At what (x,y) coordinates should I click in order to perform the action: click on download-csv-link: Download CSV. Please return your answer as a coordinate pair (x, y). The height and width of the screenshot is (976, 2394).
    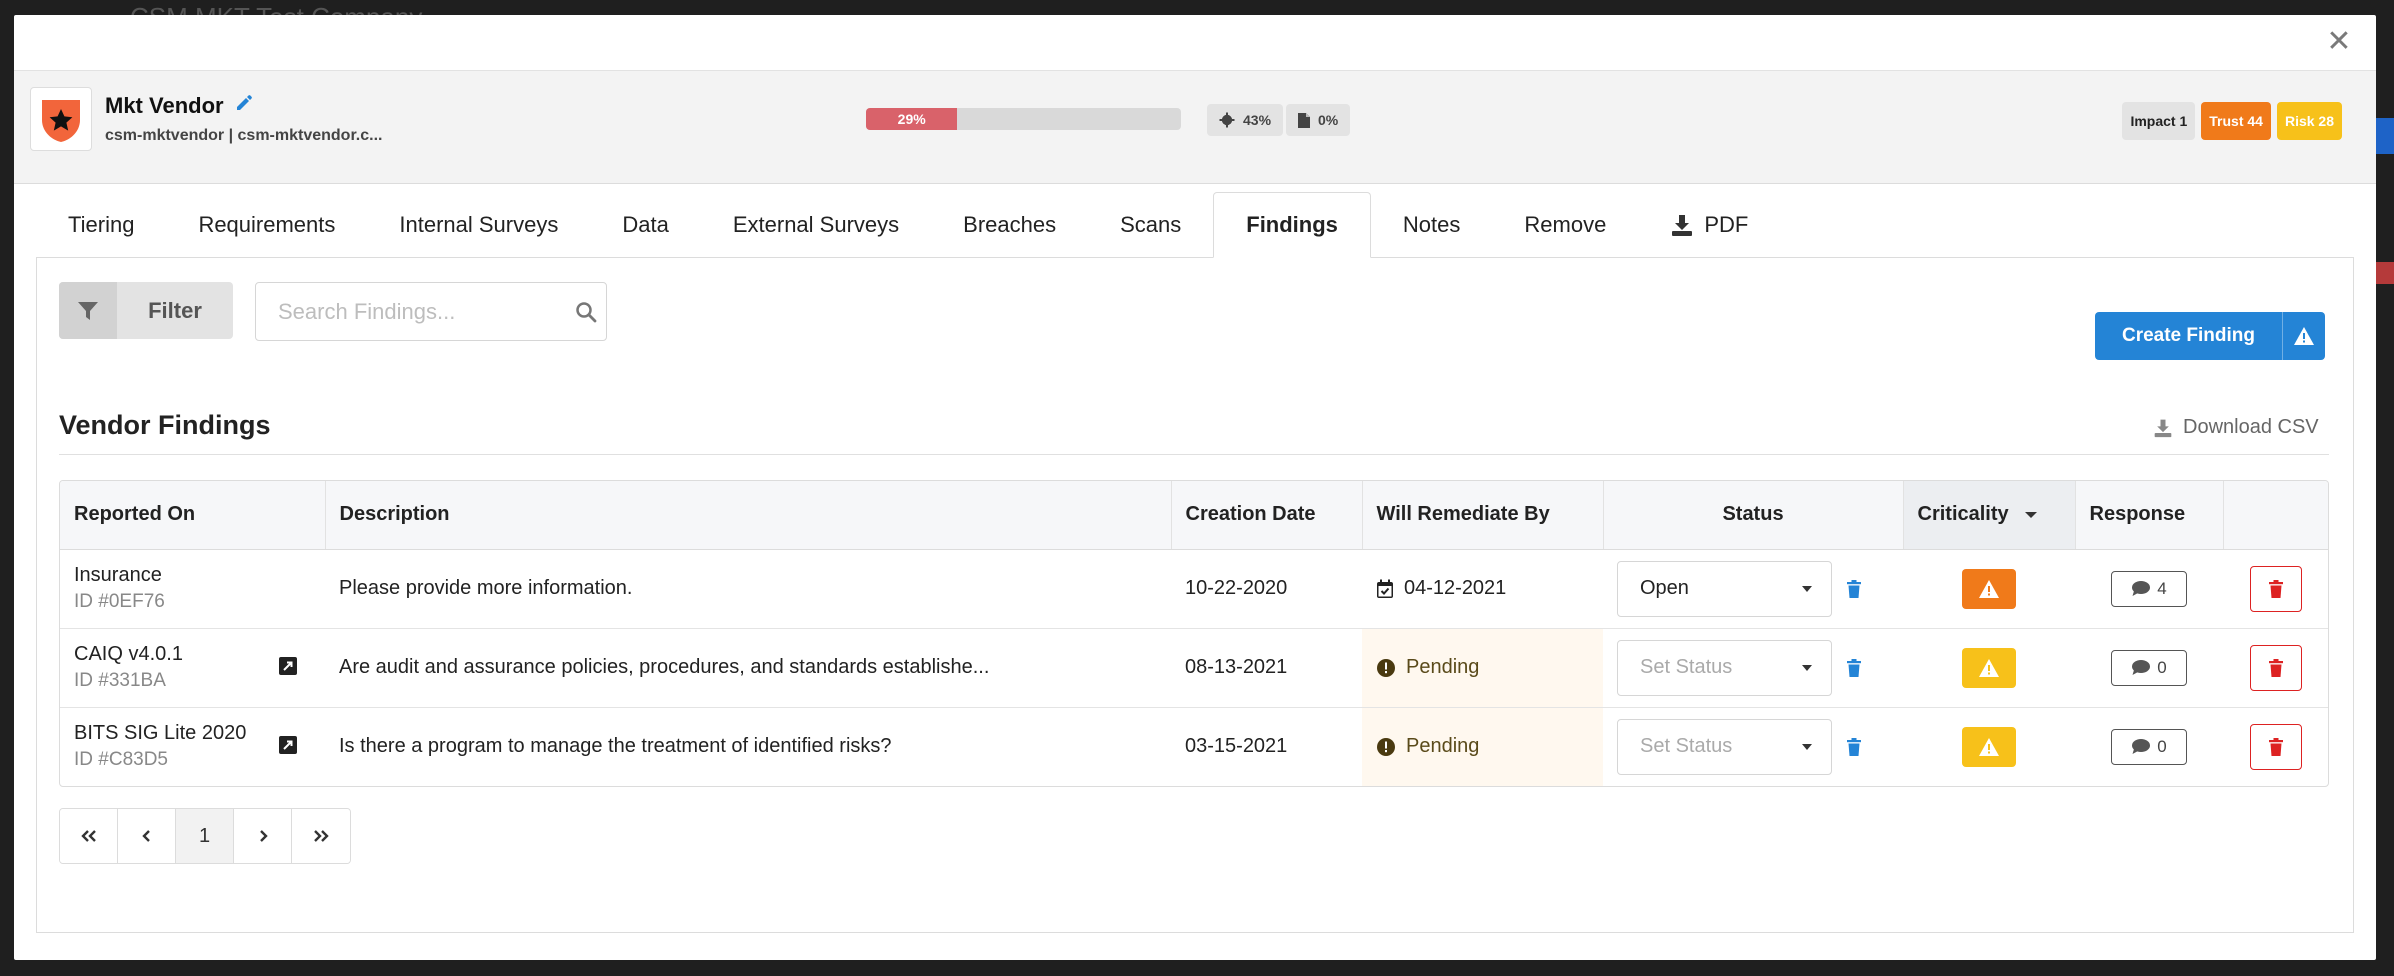
    Looking at the image, I should click on (2236, 427).